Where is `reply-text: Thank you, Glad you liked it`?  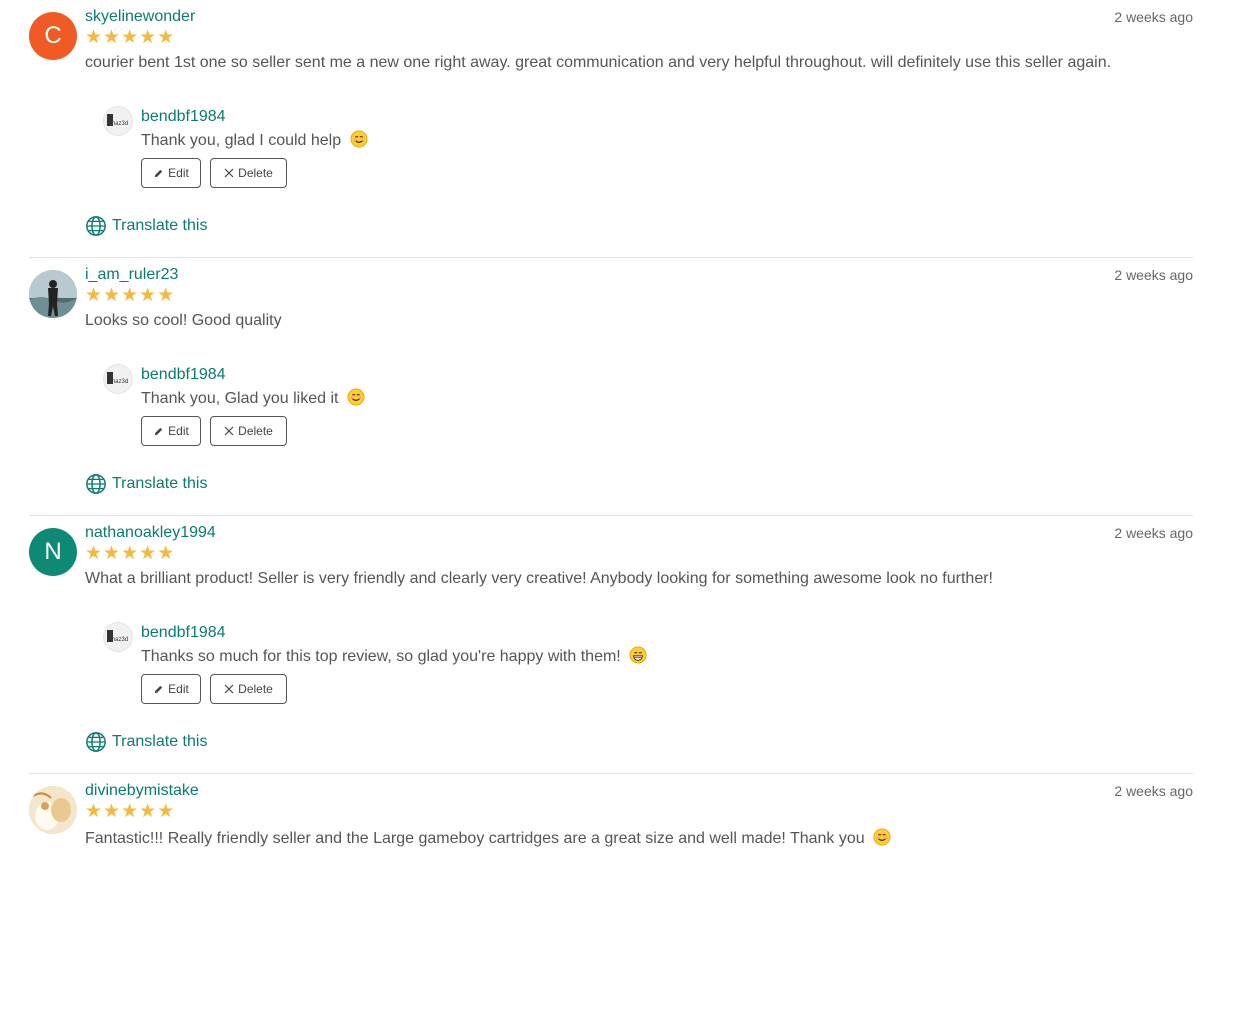 reply-text: Thank you, Glad you liked it is located at coordinates (253, 398).